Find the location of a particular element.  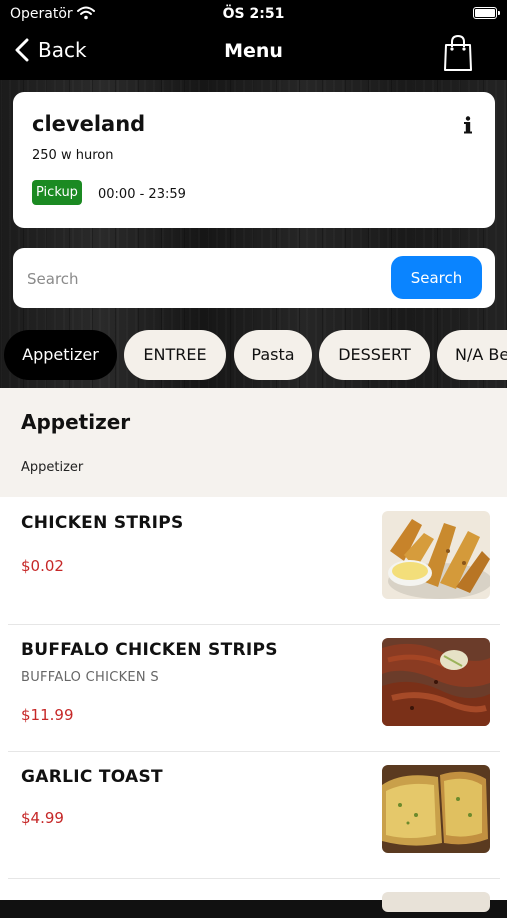

store-name: cleveland is located at coordinates (89, 124).